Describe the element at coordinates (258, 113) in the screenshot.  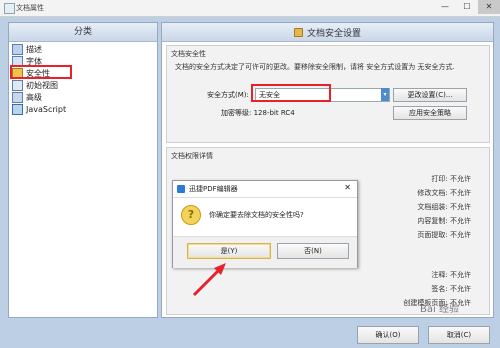
I see `encryption-level: 加密等级: 128-bit RC4` at that location.